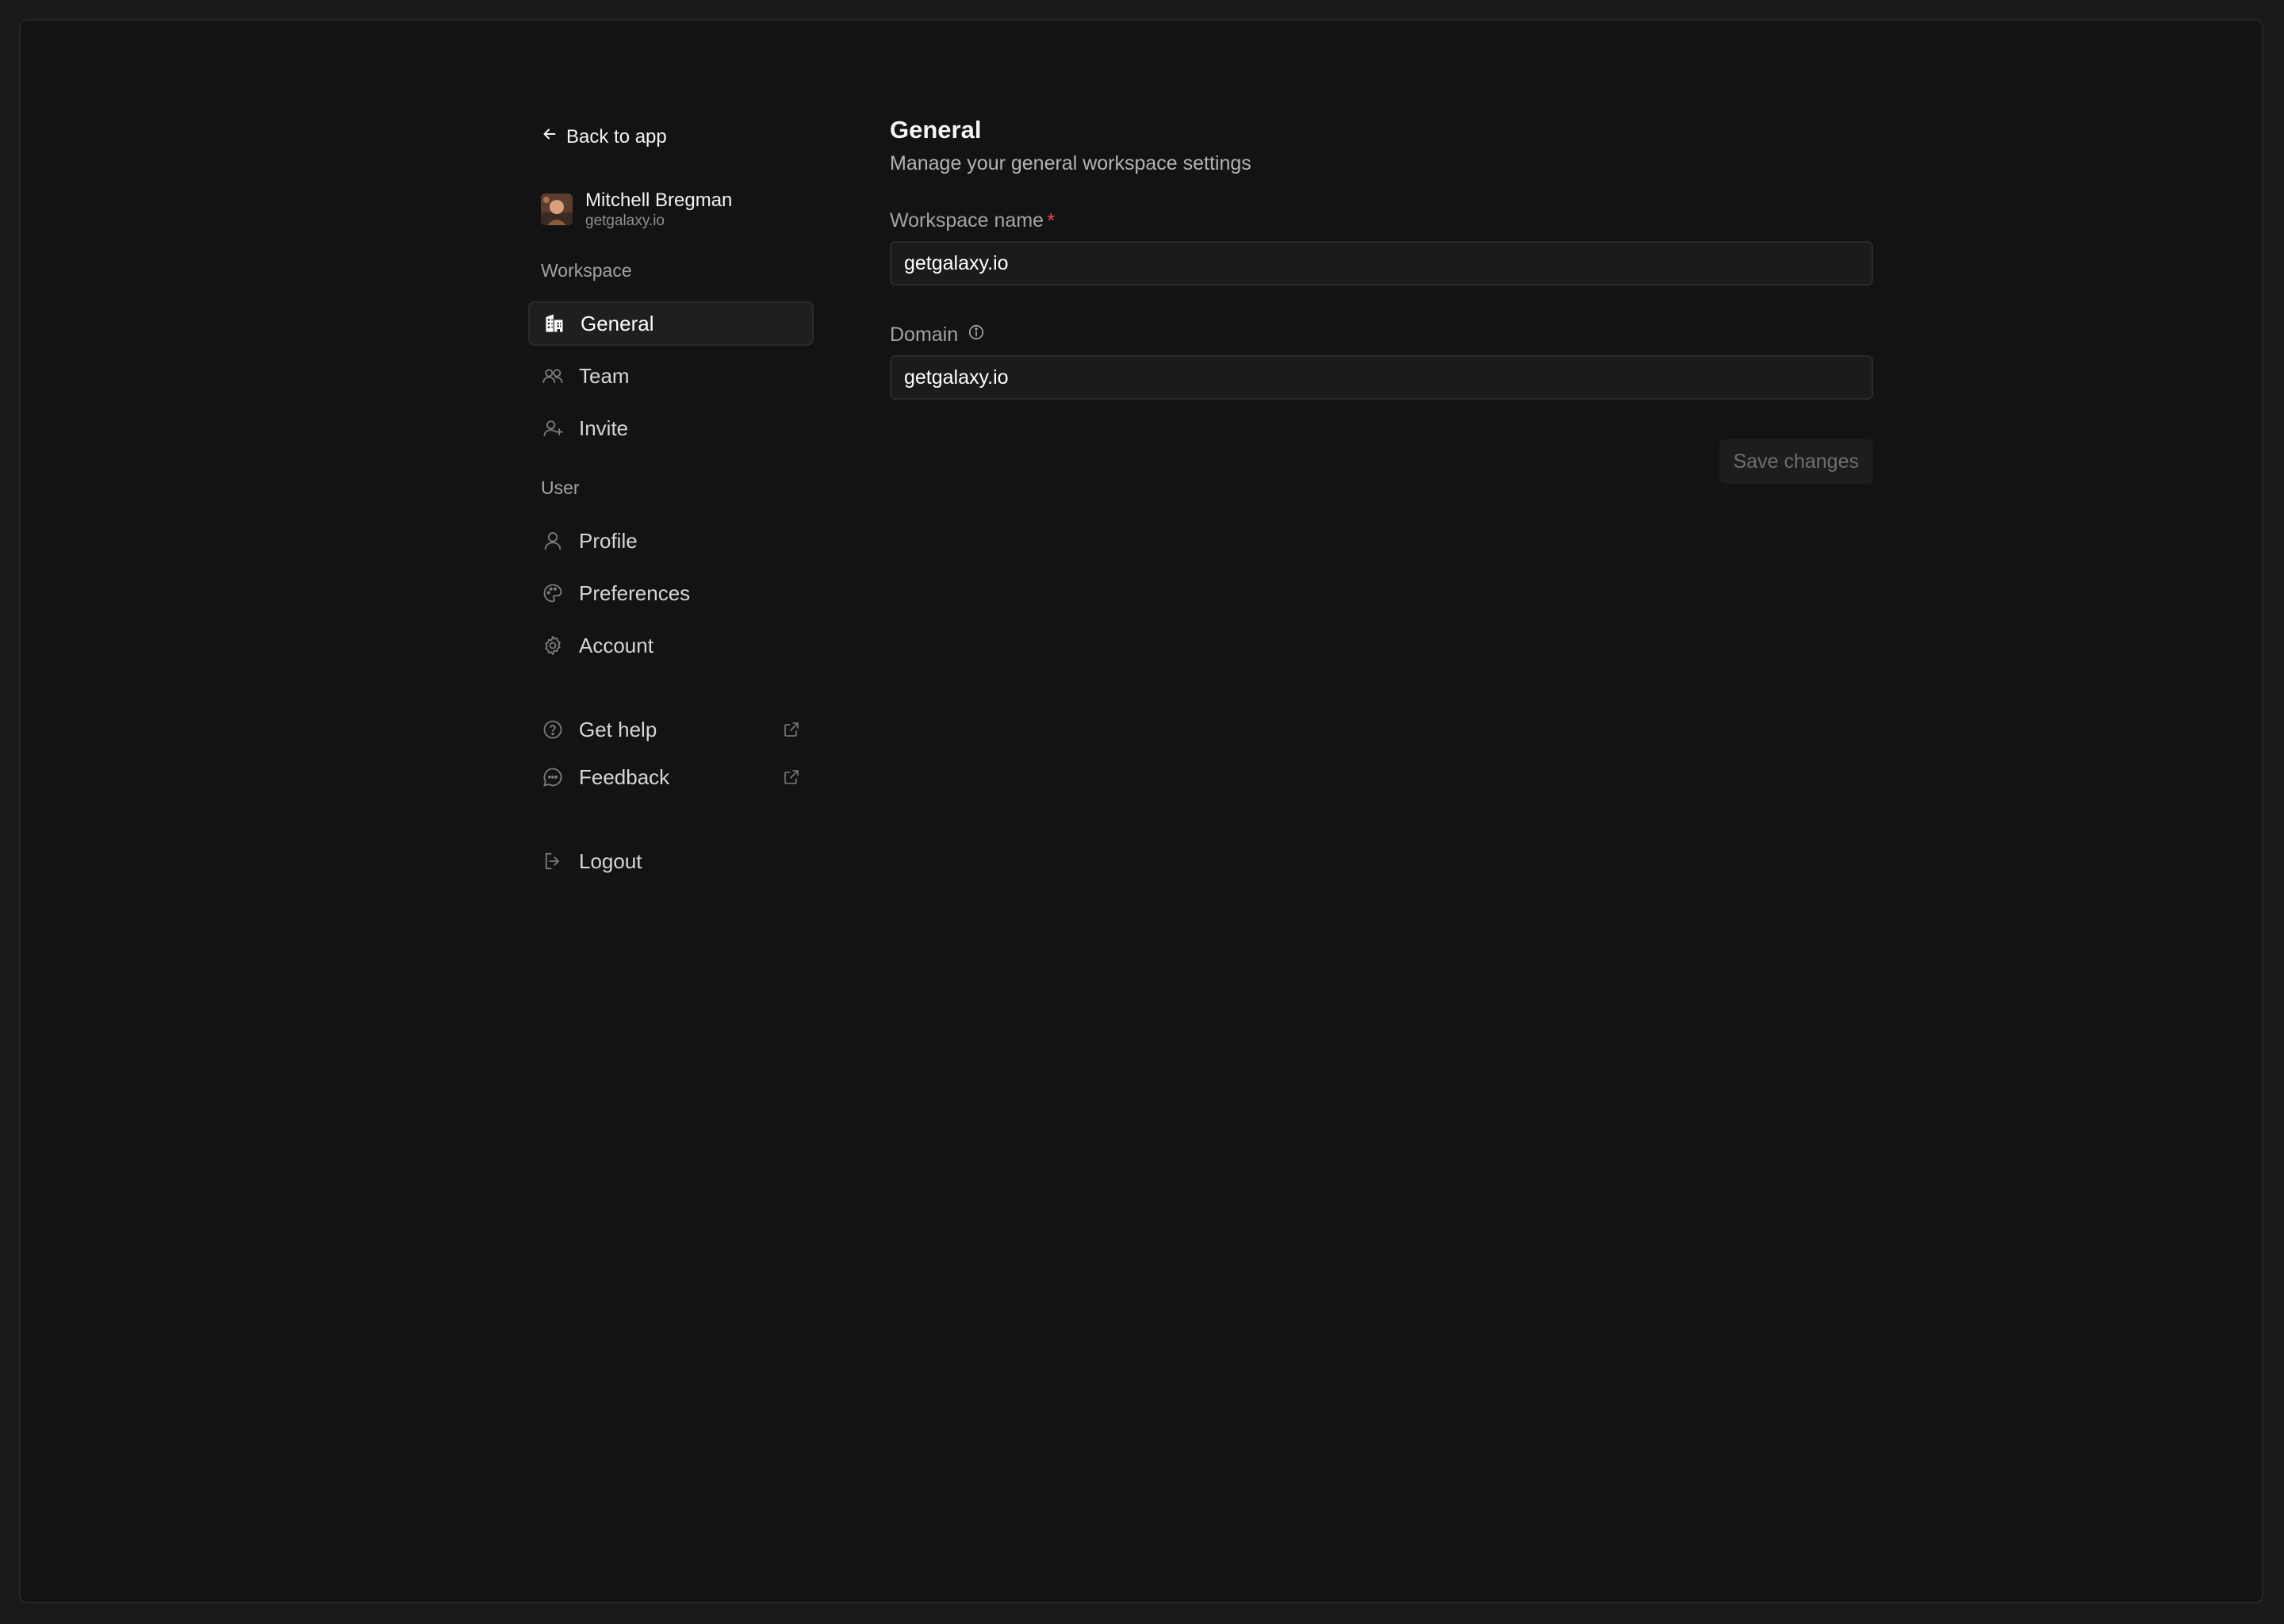  I want to click on sidebar-item-profile: Profile, so click(671, 541).